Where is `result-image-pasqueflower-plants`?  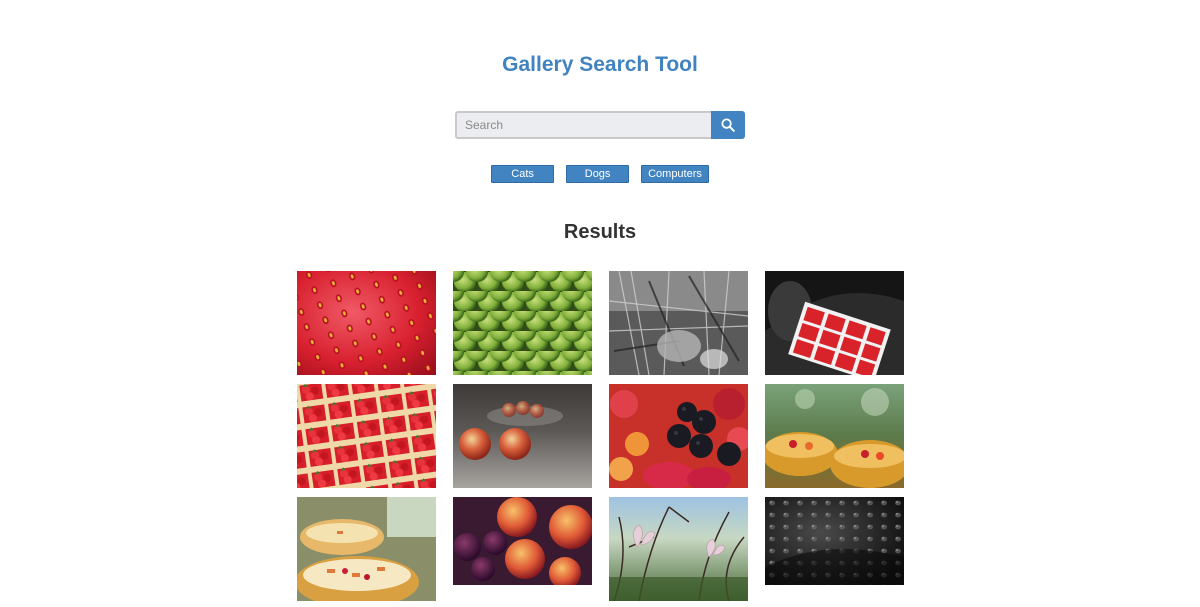
result-image-pasqueflower-plants is located at coordinates (678, 549).